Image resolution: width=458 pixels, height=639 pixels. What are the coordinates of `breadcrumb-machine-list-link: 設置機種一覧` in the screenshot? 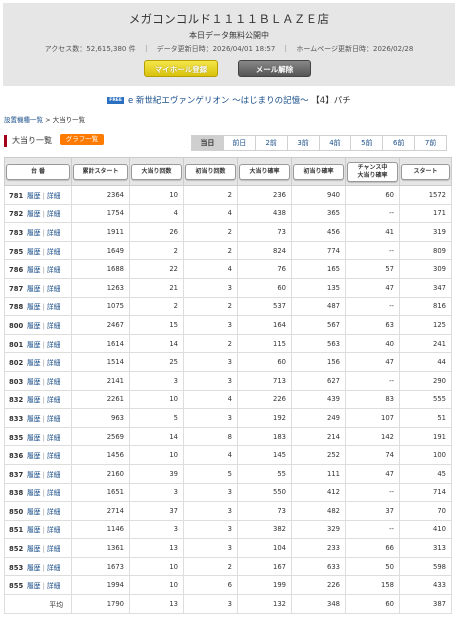 It's located at (23, 120).